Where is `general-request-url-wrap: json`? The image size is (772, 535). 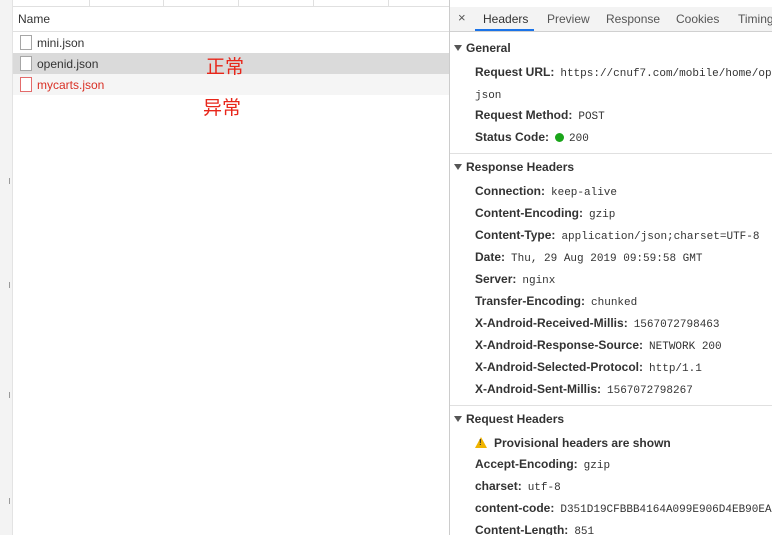
general-request-url-wrap: json is located at coordinates (488, 94).